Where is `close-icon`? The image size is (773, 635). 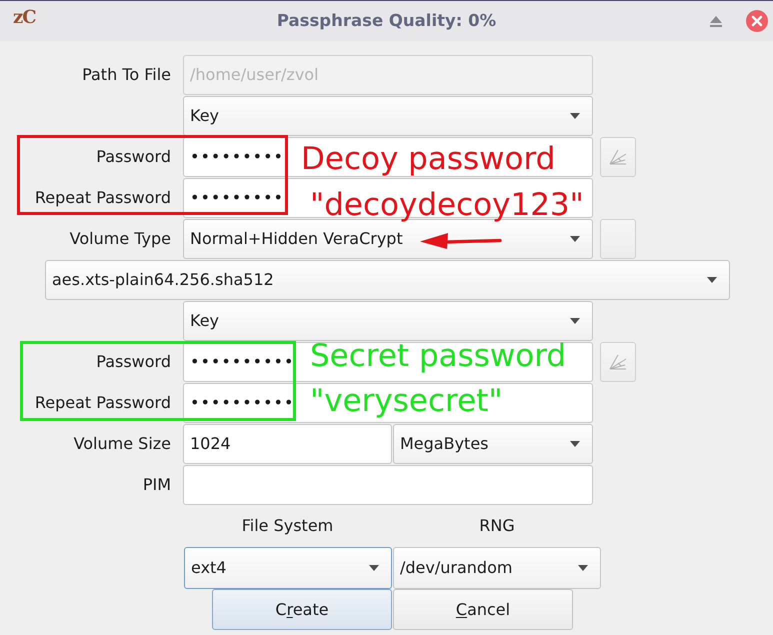 close-icon is located at coordinates (757, 21).